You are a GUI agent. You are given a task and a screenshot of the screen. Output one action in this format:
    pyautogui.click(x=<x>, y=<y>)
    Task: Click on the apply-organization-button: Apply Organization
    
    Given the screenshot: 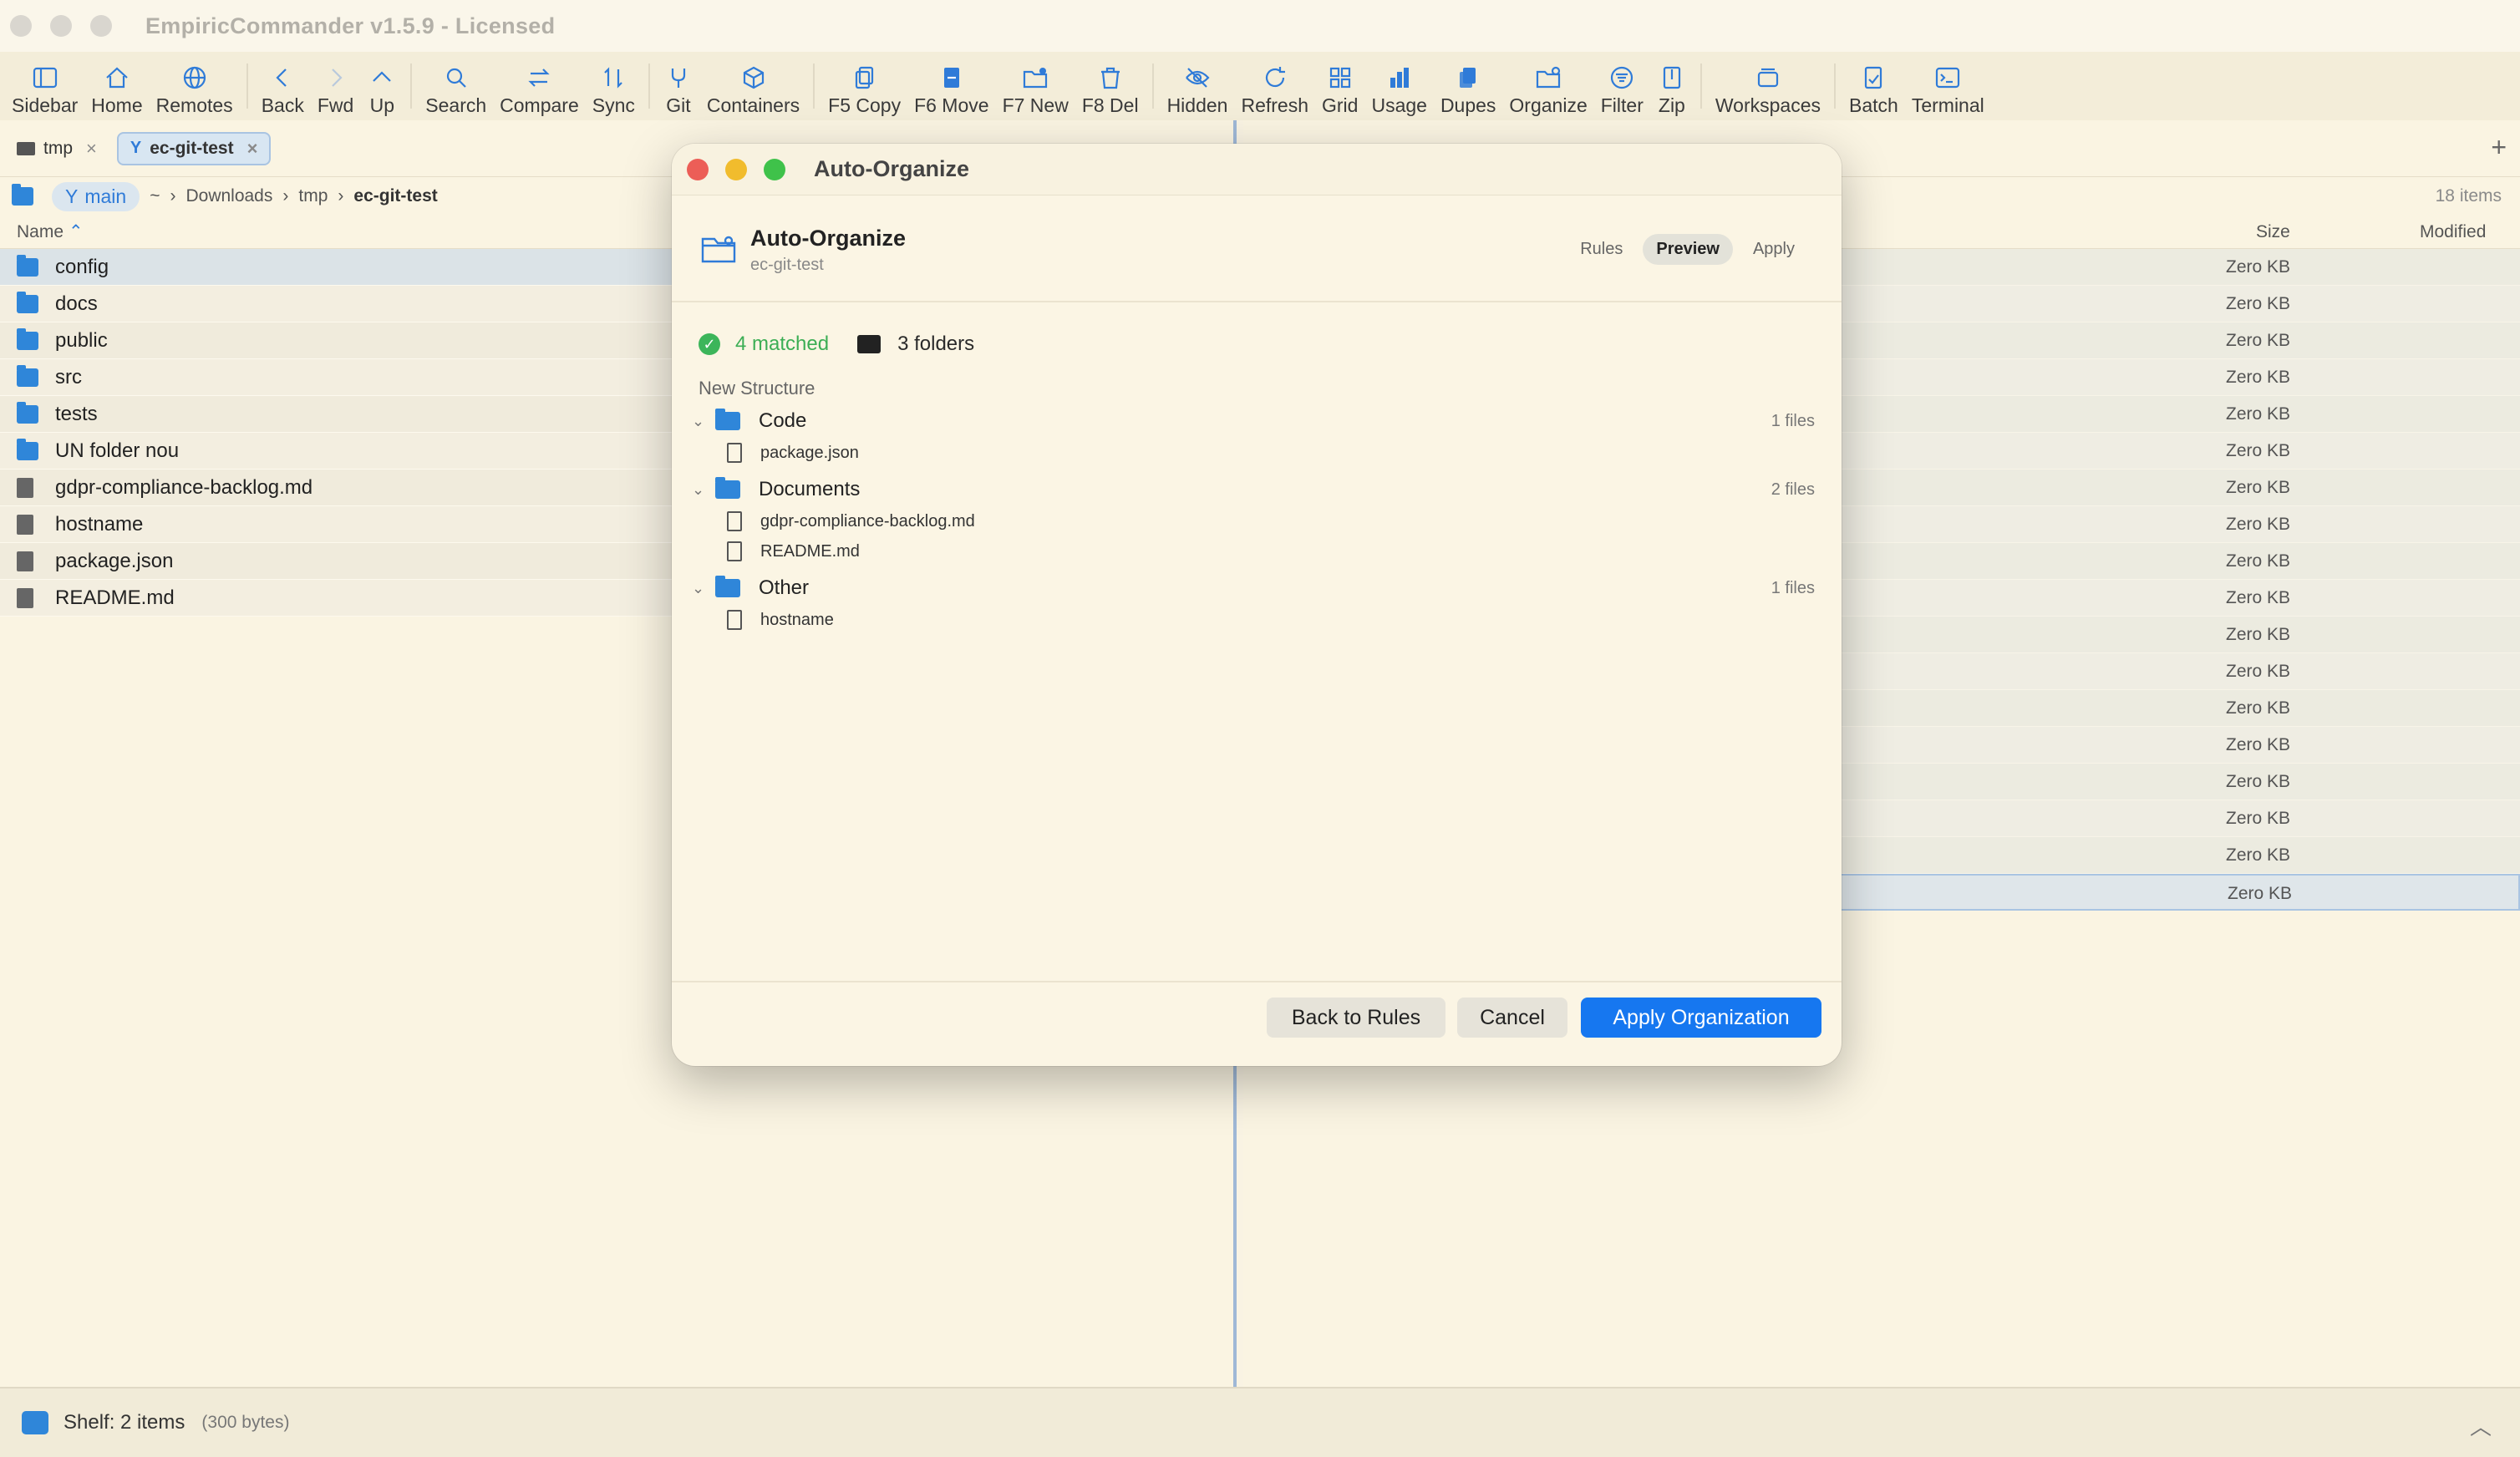 What is the action you would take?
    pyautogui.click(x=1701, y=1018)
    